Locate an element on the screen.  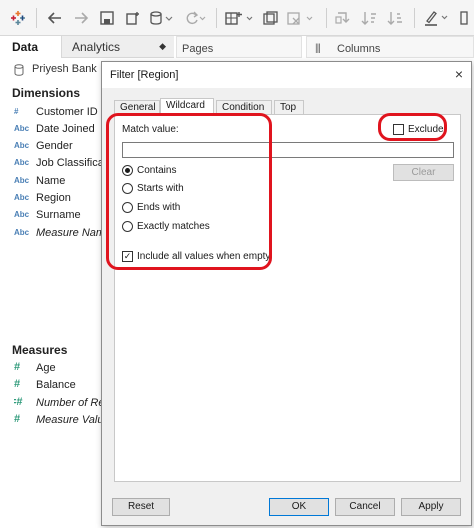
dimension-field: Abc Surname is located at coordinates (60, 217).